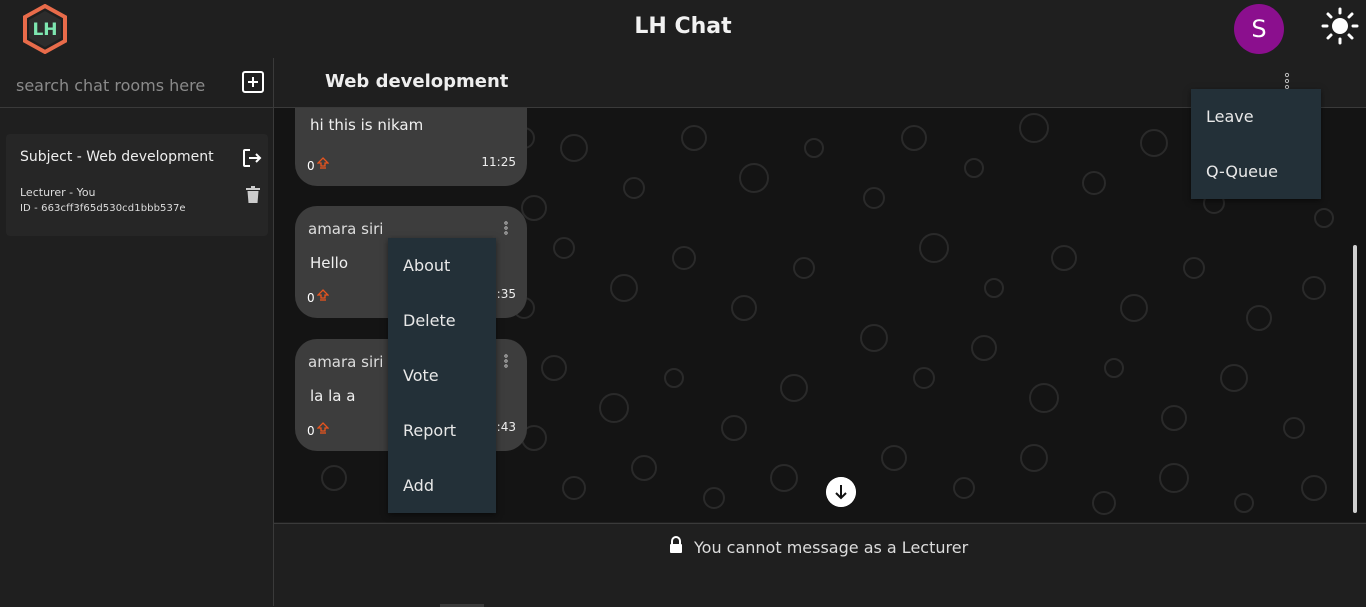  What do you see at coordinates (1242, 171) in the screenshot?
I see `menu-item-q-queue: Q-Queue` at bounding box center [1242, 171].